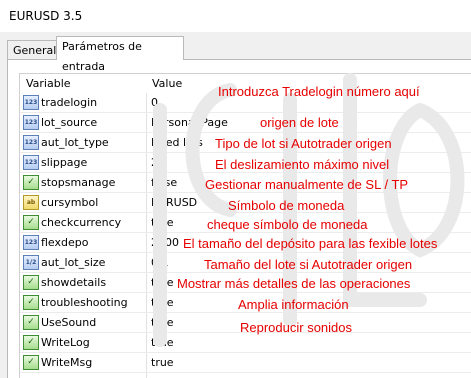 Image resolution: width=471 pixels, height=378 pixels. Describe the element at coordinates (177, 142) in the screenshot. I see `param-value: Fixed lots` at that location.